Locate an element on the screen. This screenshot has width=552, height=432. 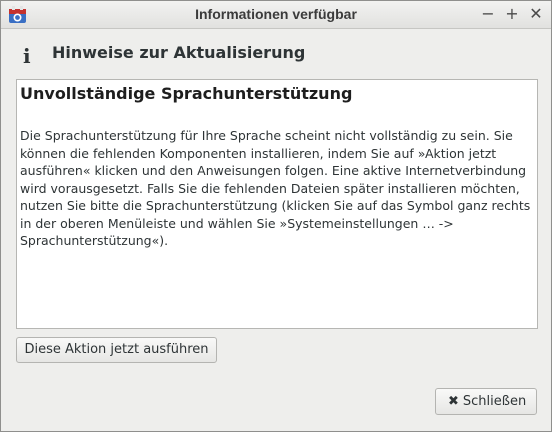
info-icon: i is located at coordinates (27, 56).